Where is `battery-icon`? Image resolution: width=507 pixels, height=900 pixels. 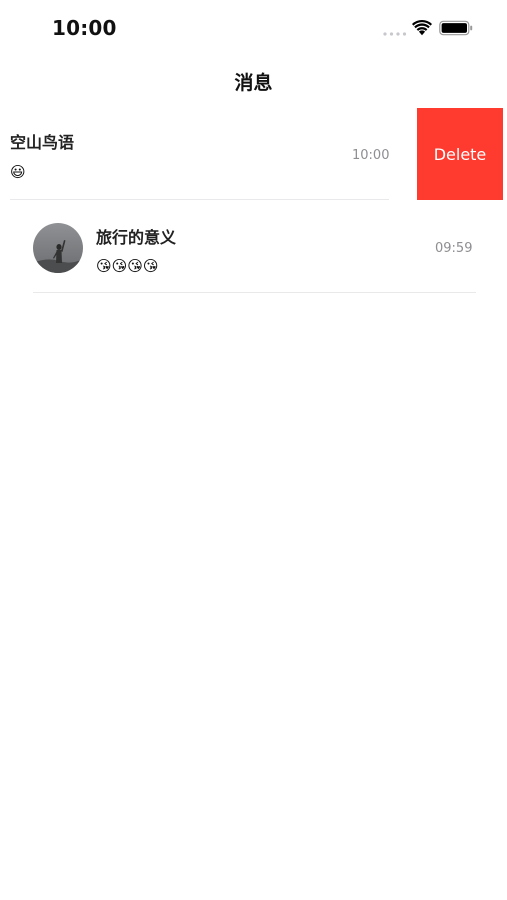 battery-icon is located at coordinates (456, 28).